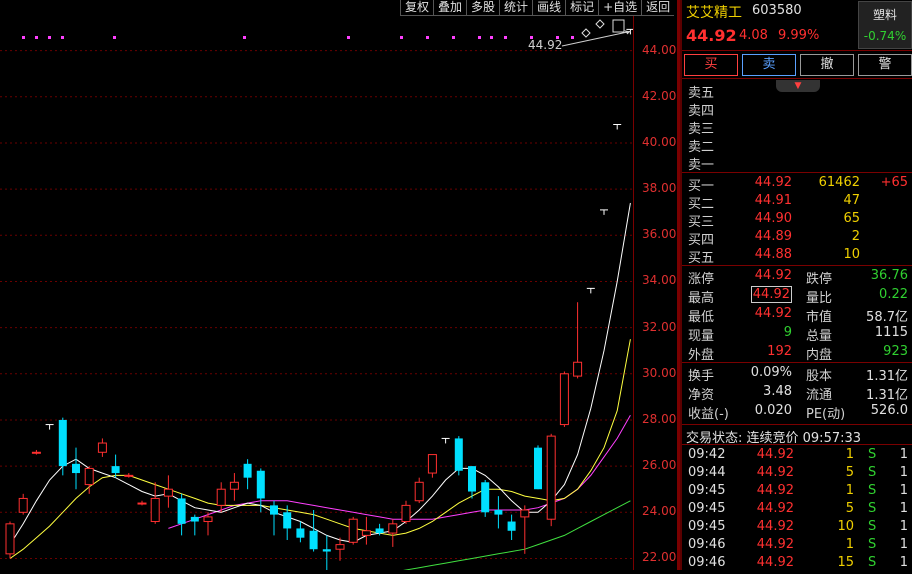 Image resolution: width=912 pixels, height=574 pixels. Describe the element at coordinates (757, 294) in the screenshot. I see `stat-value: 44.92` at that location.